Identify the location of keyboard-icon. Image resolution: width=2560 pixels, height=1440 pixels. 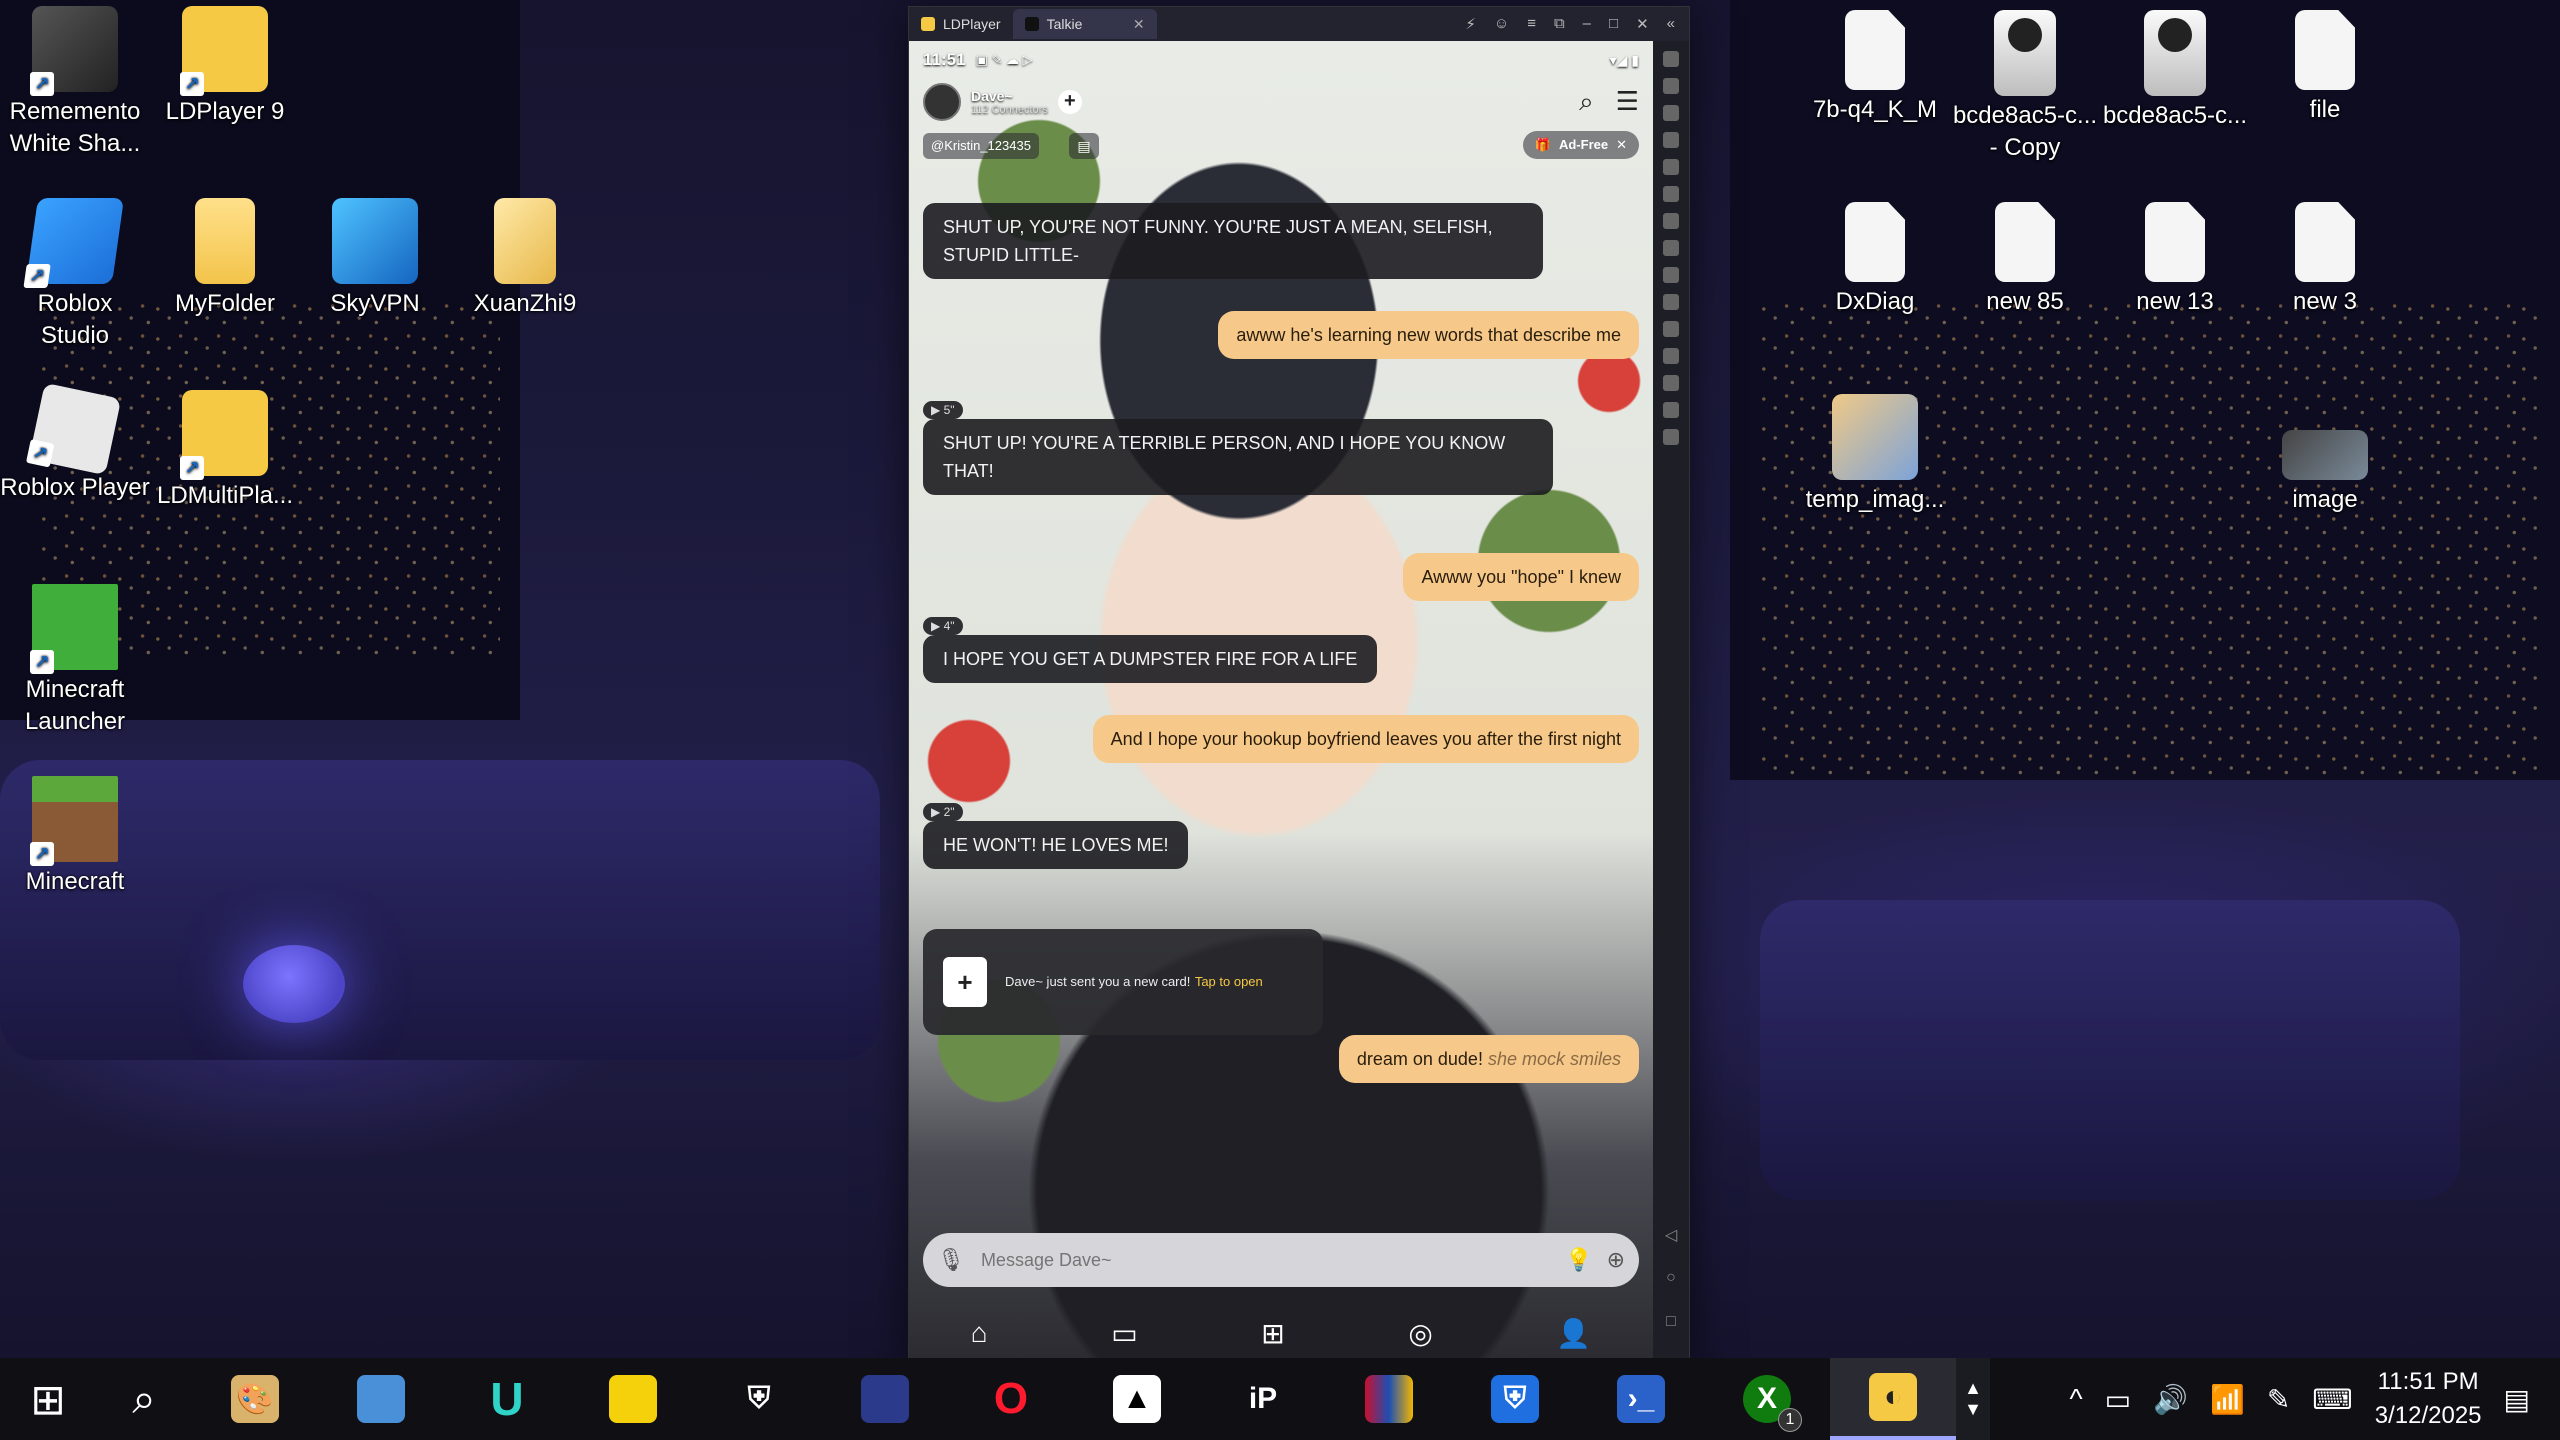
(1671, 86).